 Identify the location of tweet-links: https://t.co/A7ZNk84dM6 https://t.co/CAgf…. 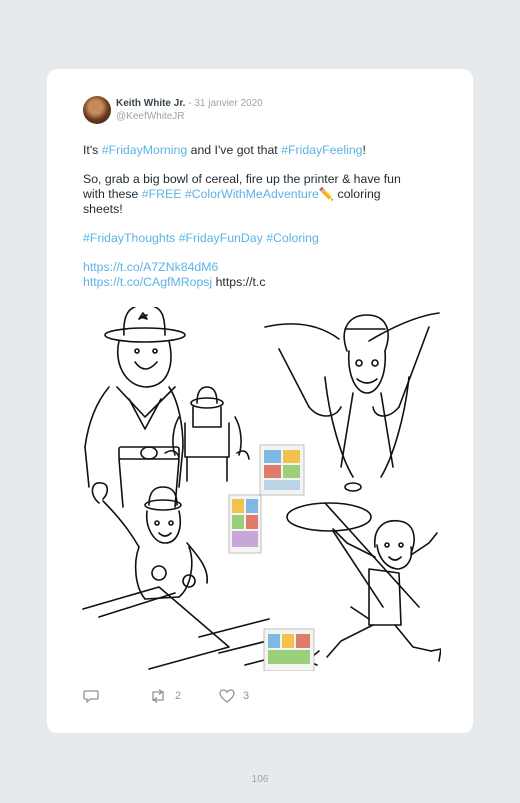
(248, 275).